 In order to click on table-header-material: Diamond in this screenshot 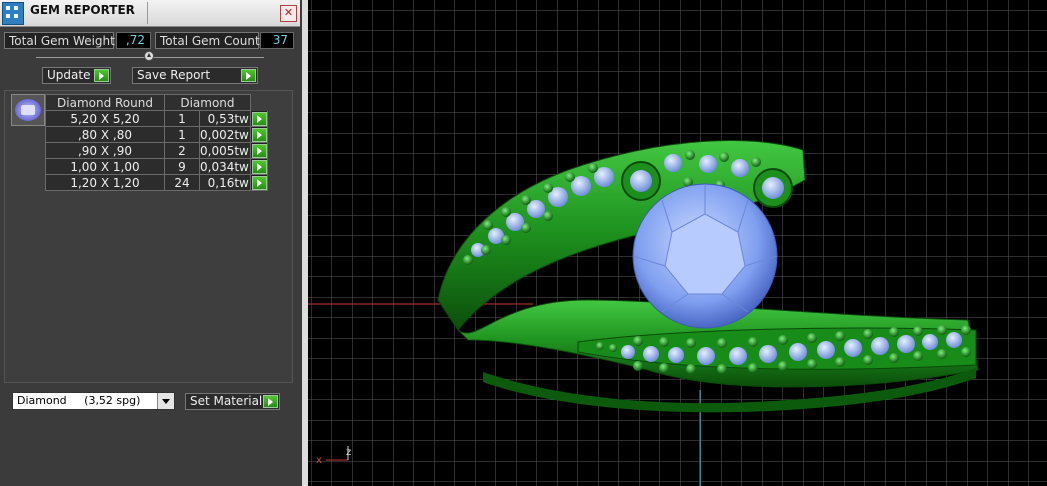, I will do `click(207, 102)`.